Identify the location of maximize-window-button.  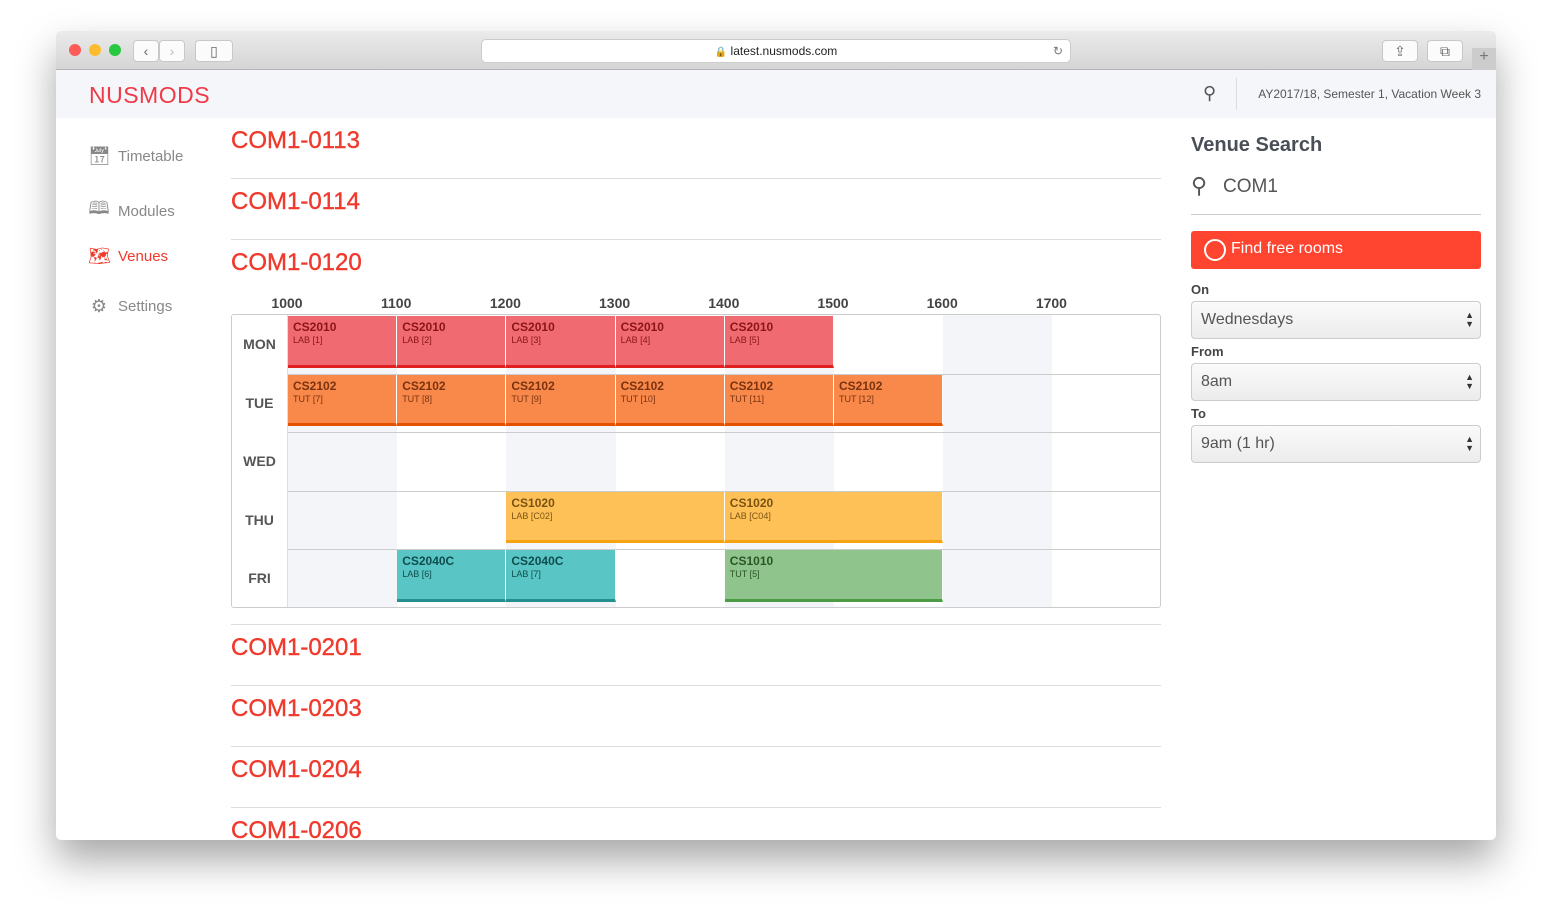
(115, 50).